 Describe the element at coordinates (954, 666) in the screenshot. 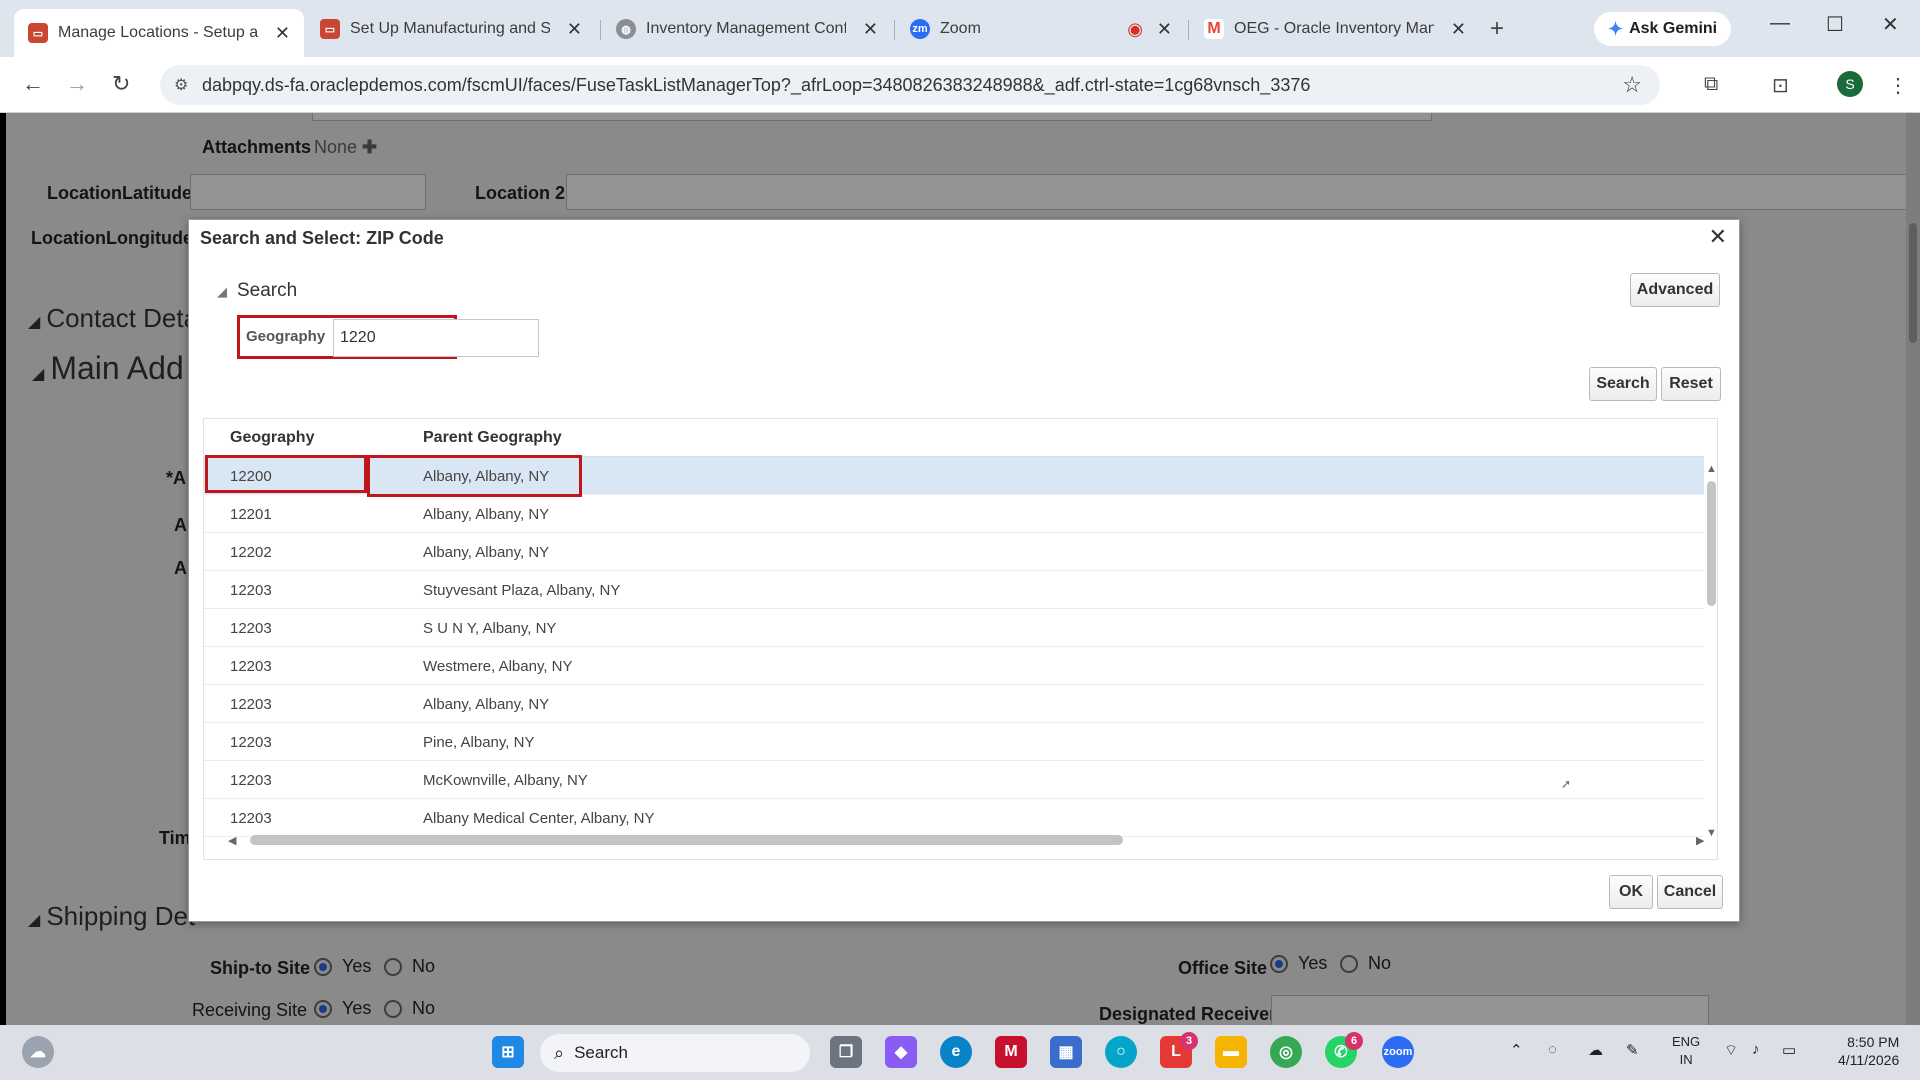

I see `table-row: 12203 Westmere, Albany, NY` at that location.